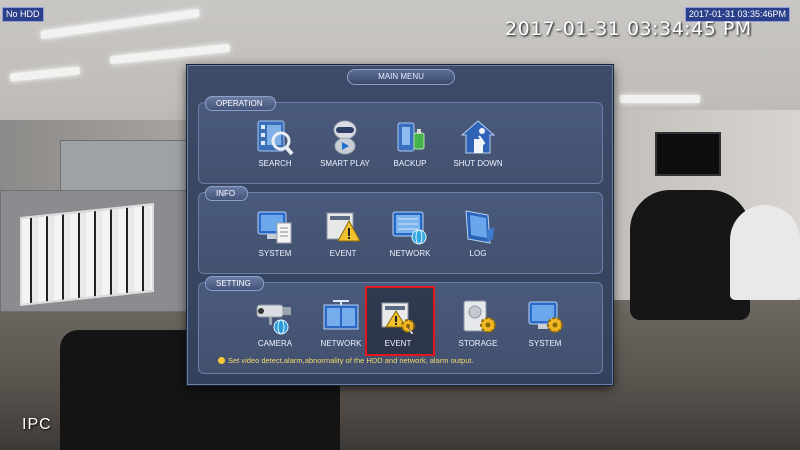  Describe the element at coordinates (688, 154) in the screenshot. I see `desk-monitor` at that location.